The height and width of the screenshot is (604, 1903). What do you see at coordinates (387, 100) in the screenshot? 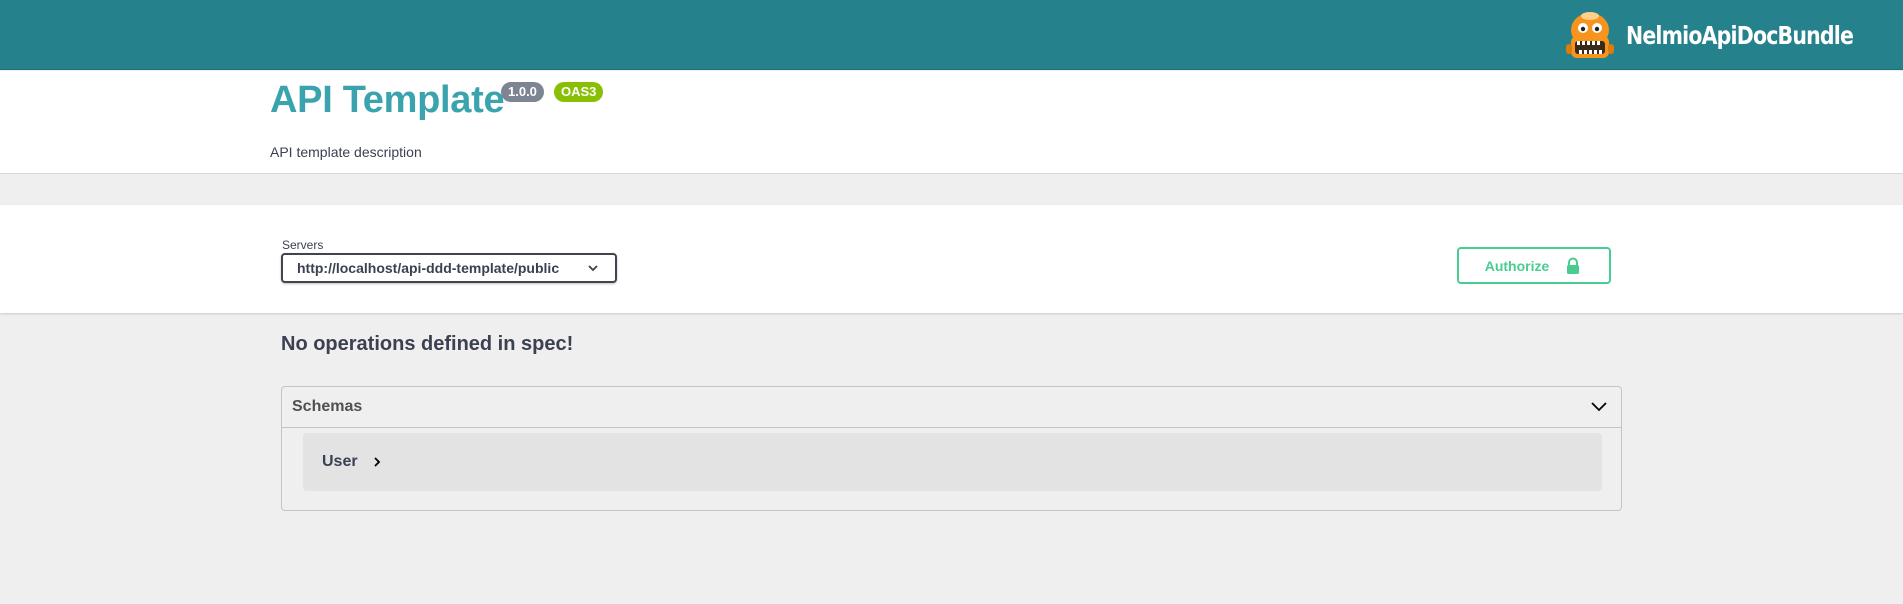
I see `page-title: API Template` at bounding box center [387, 100].